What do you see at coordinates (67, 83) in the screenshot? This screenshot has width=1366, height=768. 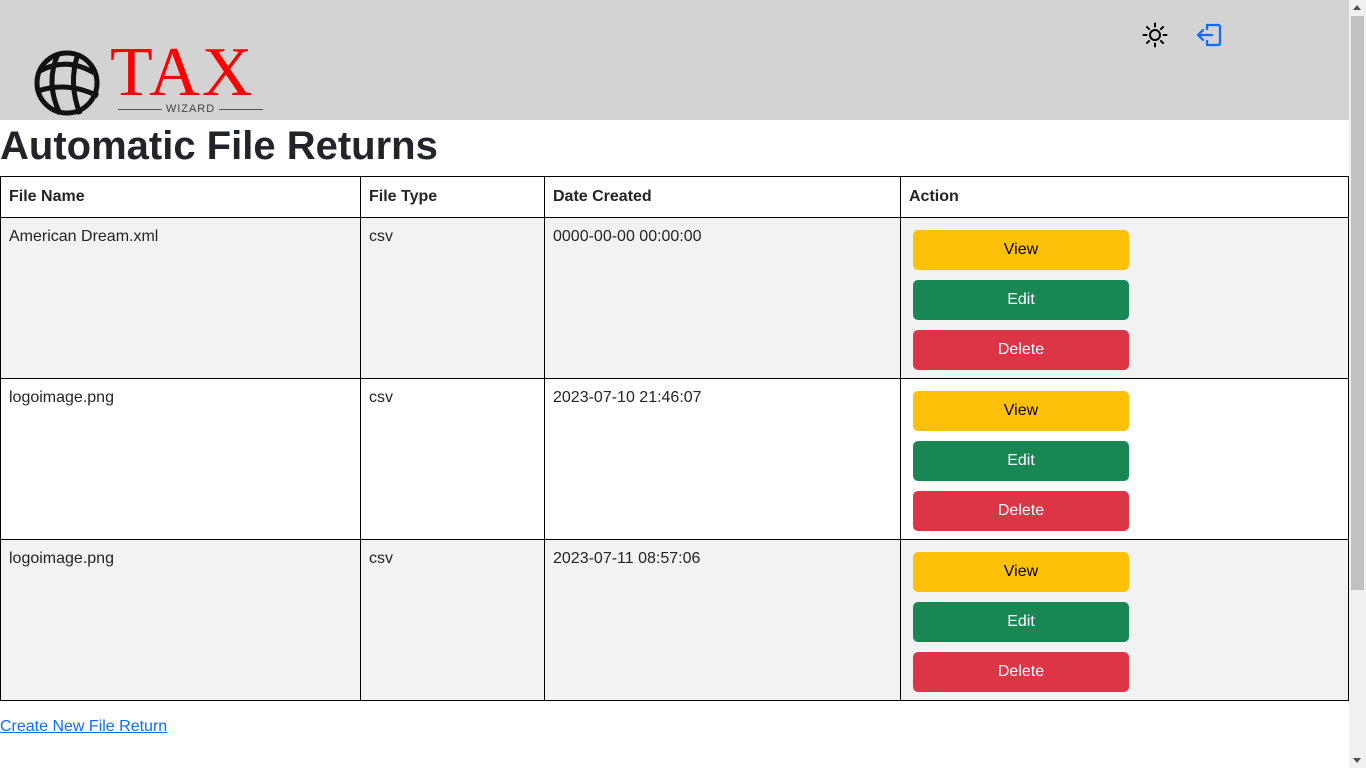 I see `globe-icon` at bounding box center [67, 83].